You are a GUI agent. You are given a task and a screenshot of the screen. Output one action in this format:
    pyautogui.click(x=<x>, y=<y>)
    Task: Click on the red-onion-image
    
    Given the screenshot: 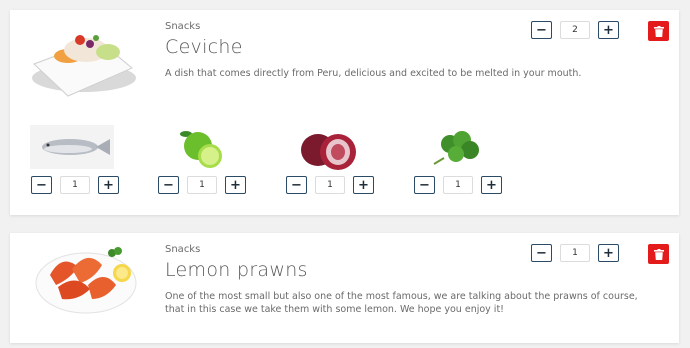 What is the action you would take?
    pyautogui.click(x=328, y=152)
    